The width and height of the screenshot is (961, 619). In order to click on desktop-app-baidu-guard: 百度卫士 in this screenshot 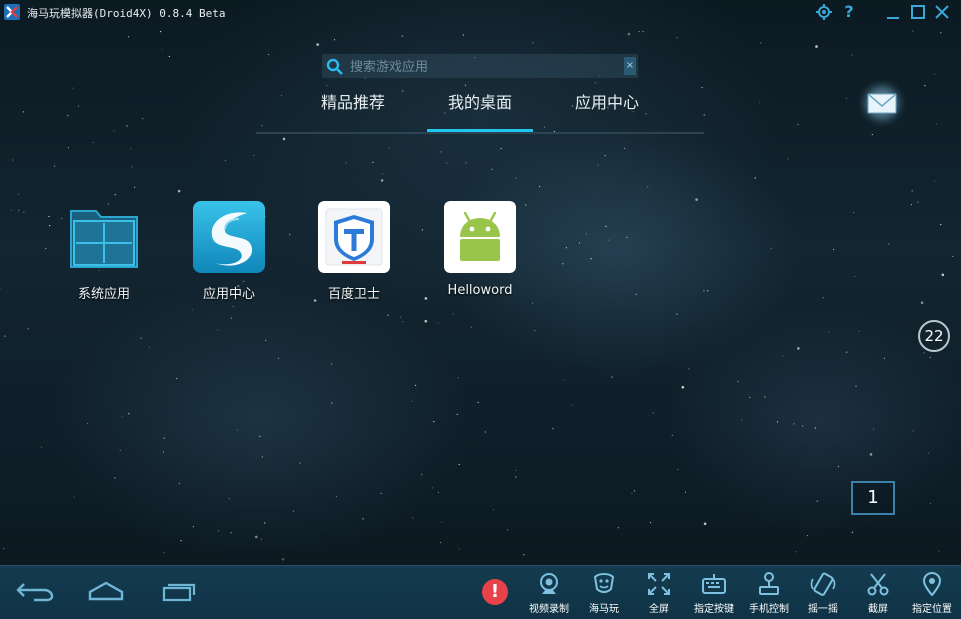, I will do `click(354, 251)`.